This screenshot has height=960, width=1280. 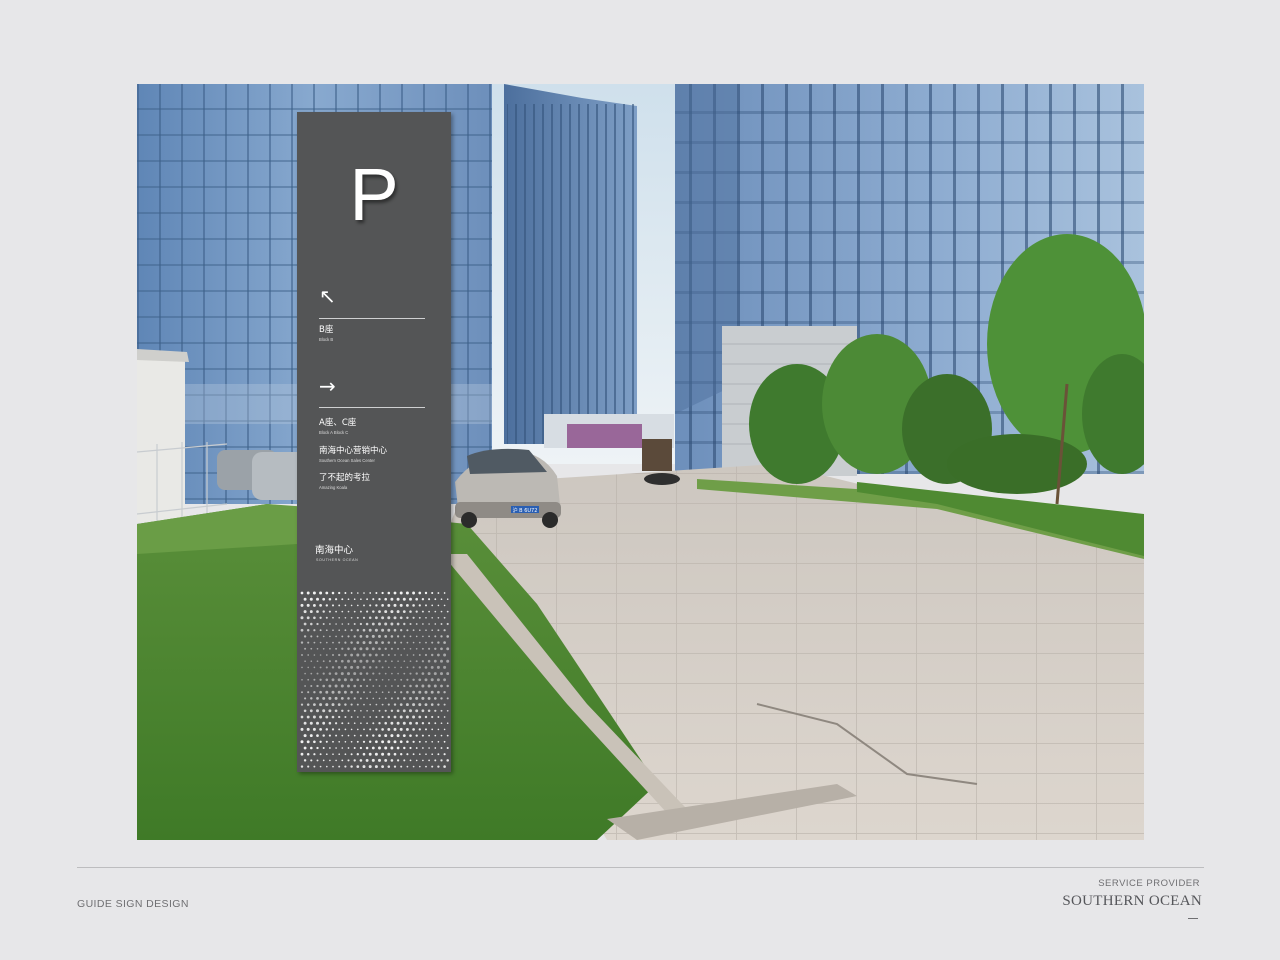 I want to click on footer-provider-name: SOUTHERN OCEAN, so click(x=1132, y=901).